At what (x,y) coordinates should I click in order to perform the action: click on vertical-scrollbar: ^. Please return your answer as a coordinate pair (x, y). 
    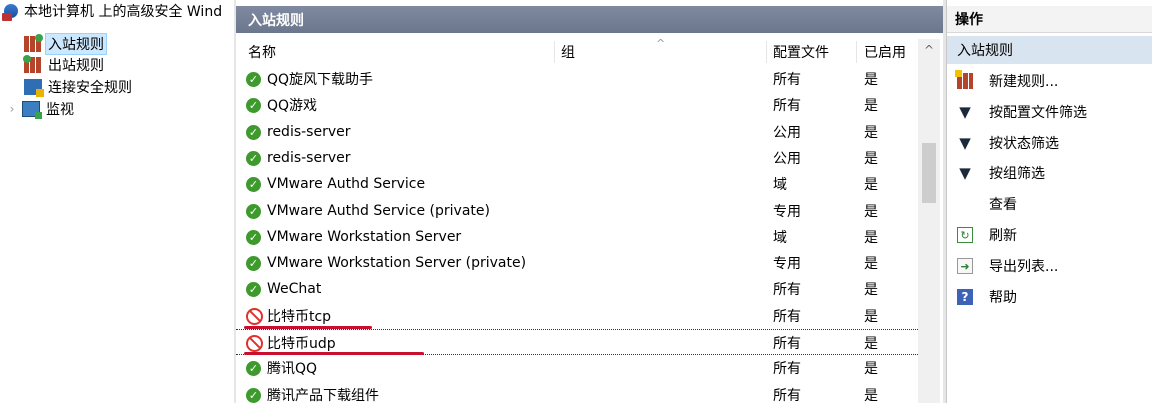
    Looking at the image, I should click on (929, 221).